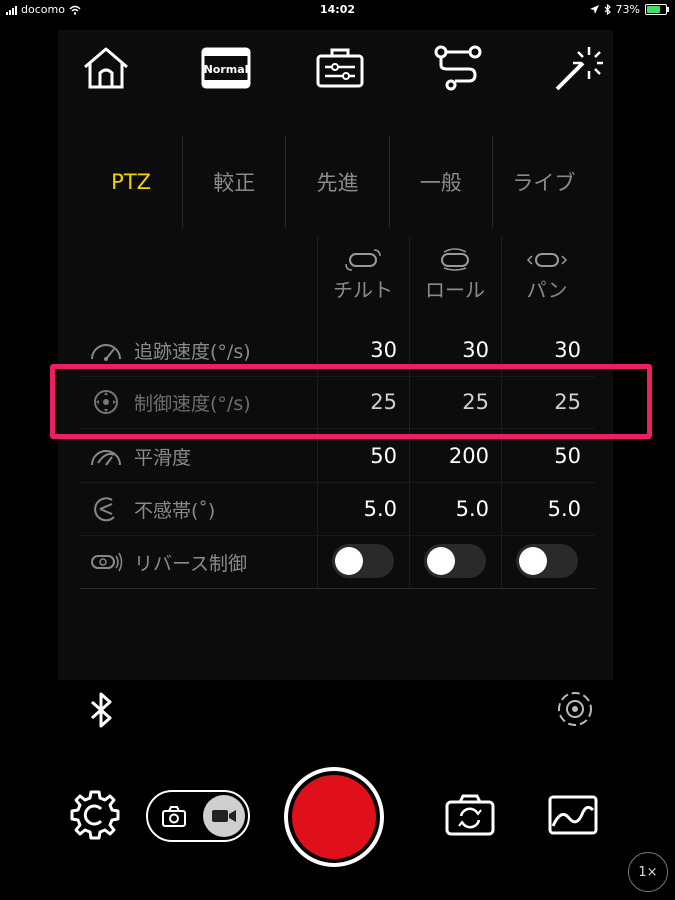  I want to click on settings-tabs: PTZ 較正 先進 一般 ライブ, so click(337, 182).